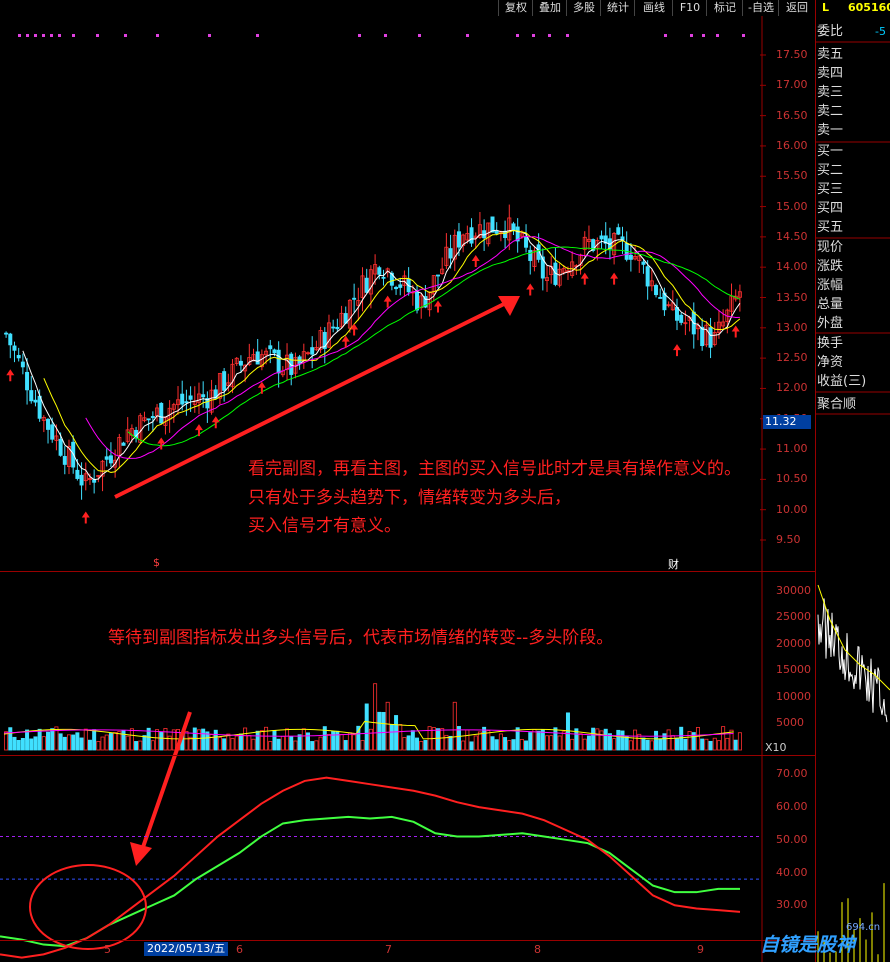 The height and width of the screenshot is (962, 890). I want to click on price-tick: 11.00, so click(792, 449).